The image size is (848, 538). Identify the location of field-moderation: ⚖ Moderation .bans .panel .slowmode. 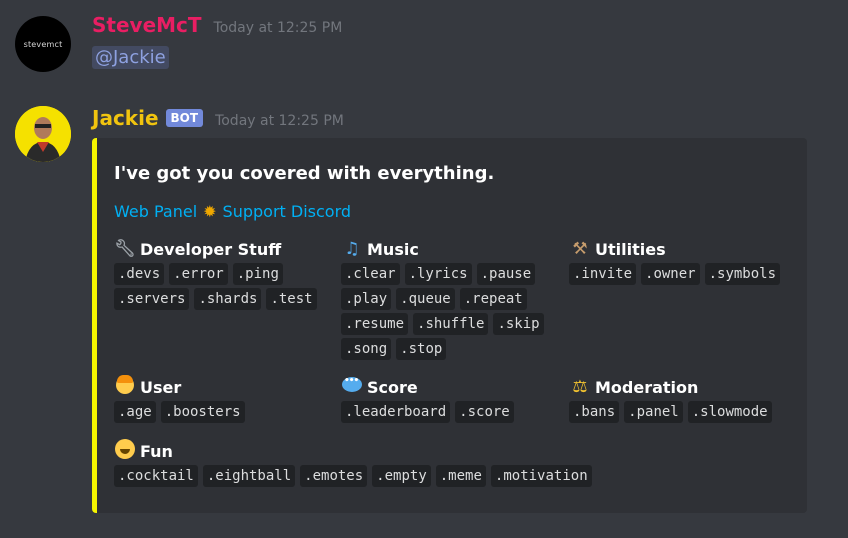
(681, 401).